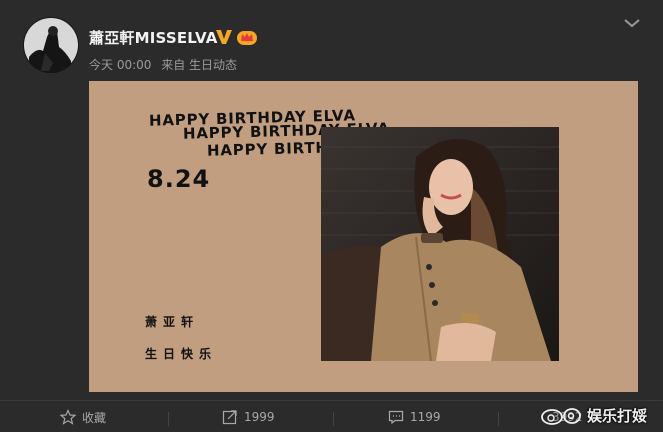  I want to click on post-time: 今天 00:00, so click(120, 65).